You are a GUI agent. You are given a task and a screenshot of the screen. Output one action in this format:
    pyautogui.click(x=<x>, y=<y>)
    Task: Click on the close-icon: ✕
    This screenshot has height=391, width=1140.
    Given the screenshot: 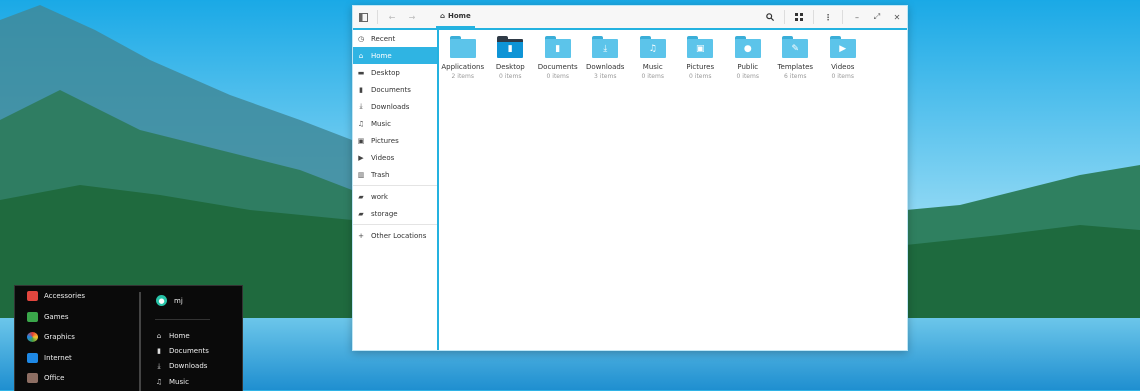 What is the action you would take?
    pyautogui.click(x=897, y=17)
    